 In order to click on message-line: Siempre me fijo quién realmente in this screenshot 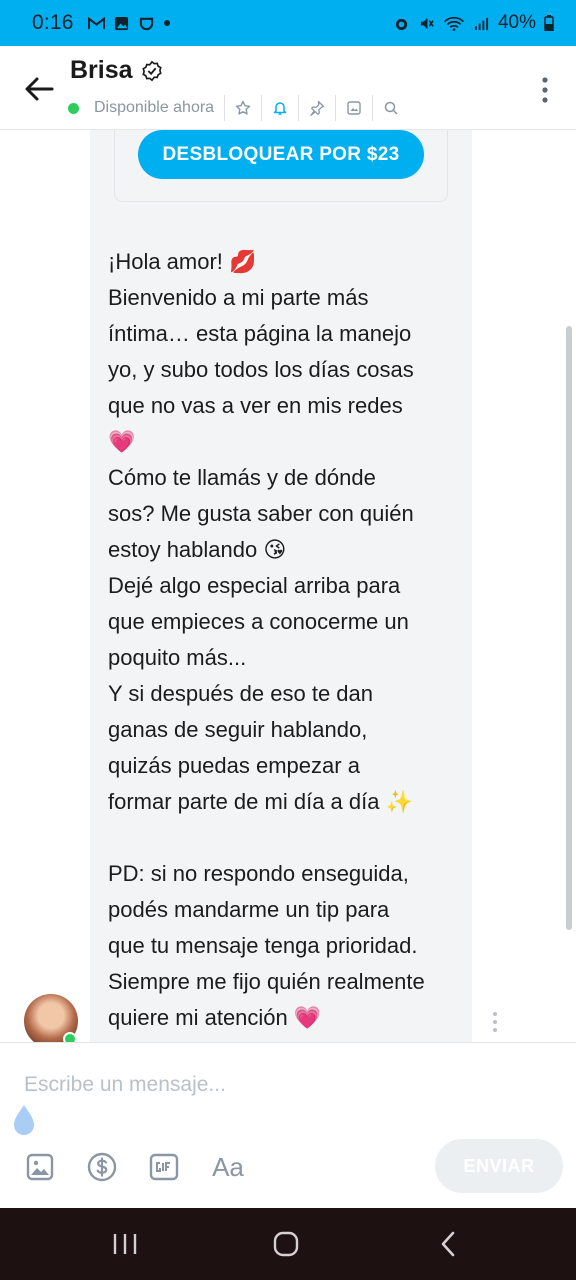, I will do `click(266, 981)`.